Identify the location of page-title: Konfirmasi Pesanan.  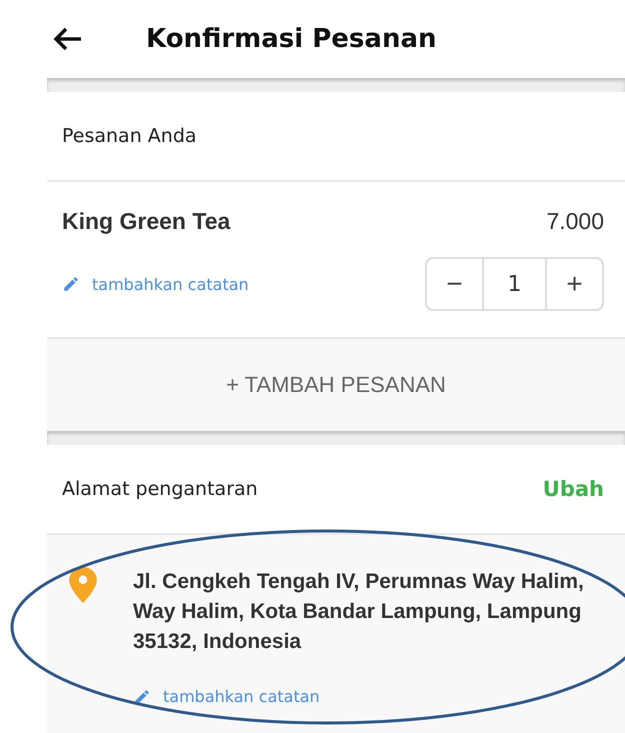
(291, 39).